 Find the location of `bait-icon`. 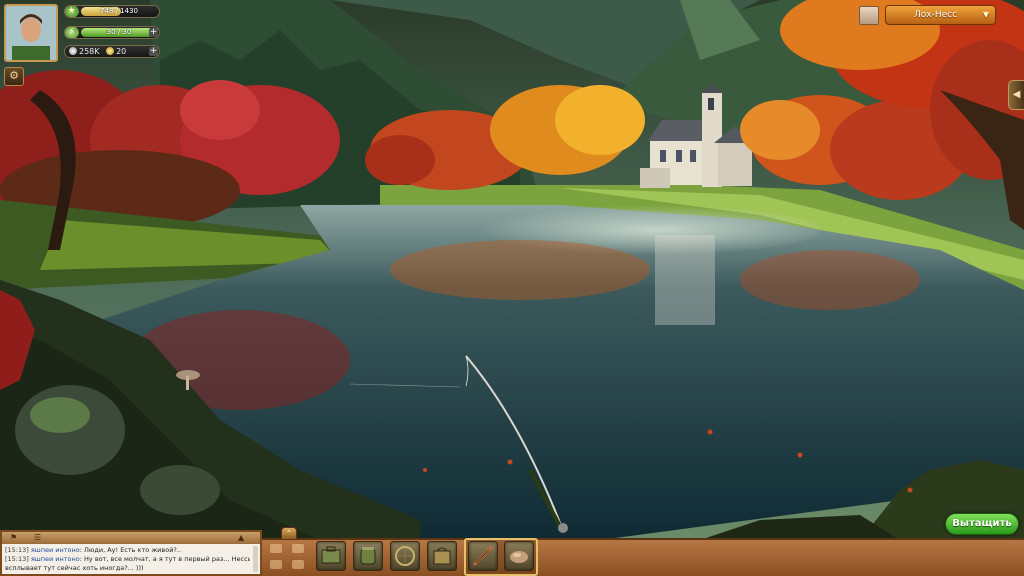

bait-icon is located at coordinates (519, 557).